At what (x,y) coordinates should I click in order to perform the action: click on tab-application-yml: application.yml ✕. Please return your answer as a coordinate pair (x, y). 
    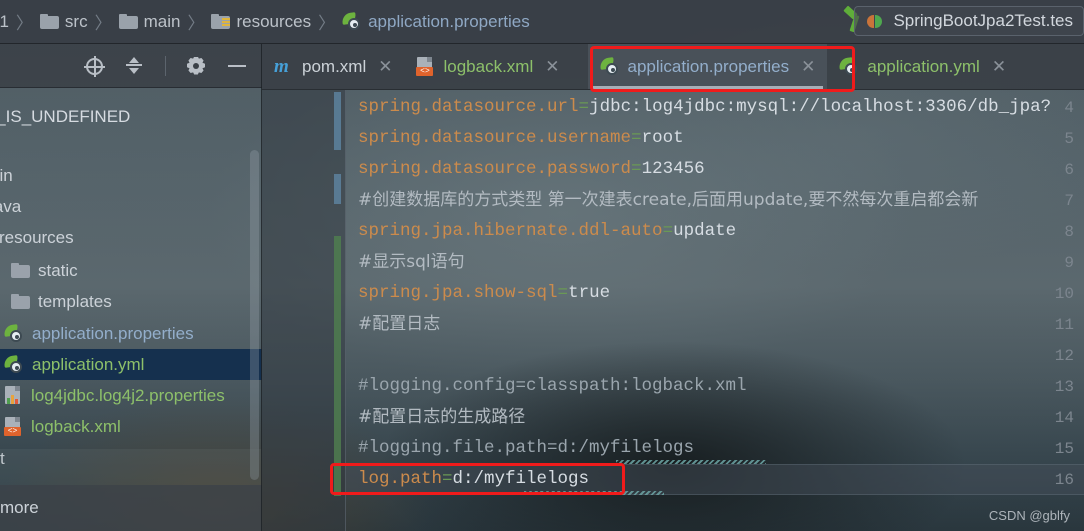
    Looking at the image, I should click on (922, 66).